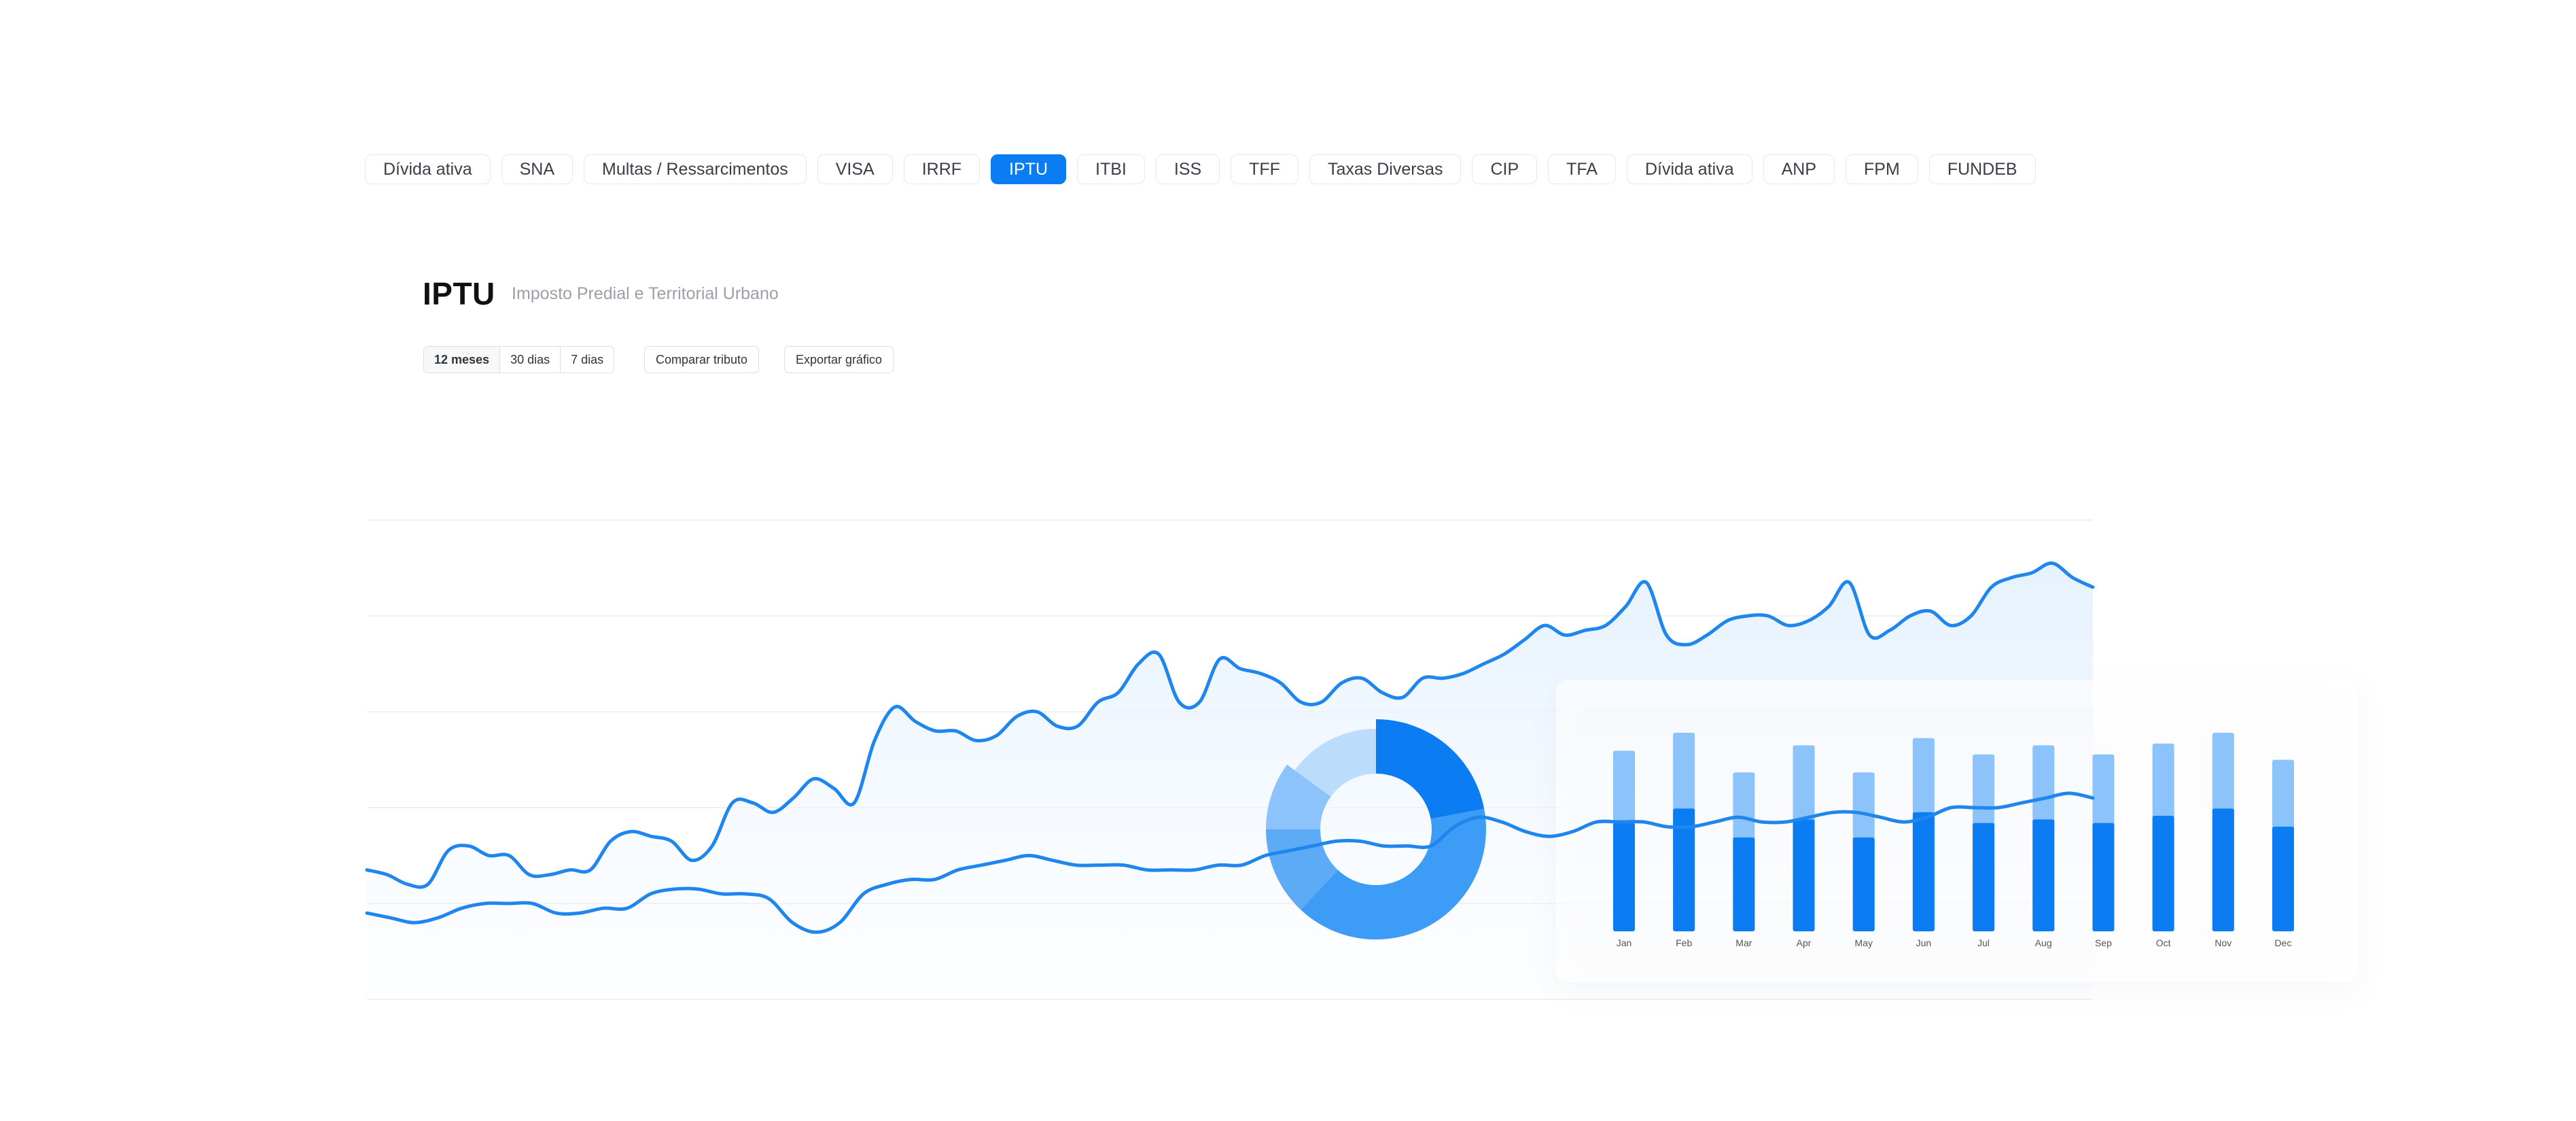  Describe the element at coordinates (2043, 942) in the screenshot. I see `month-label-aug: Aug` at that location.